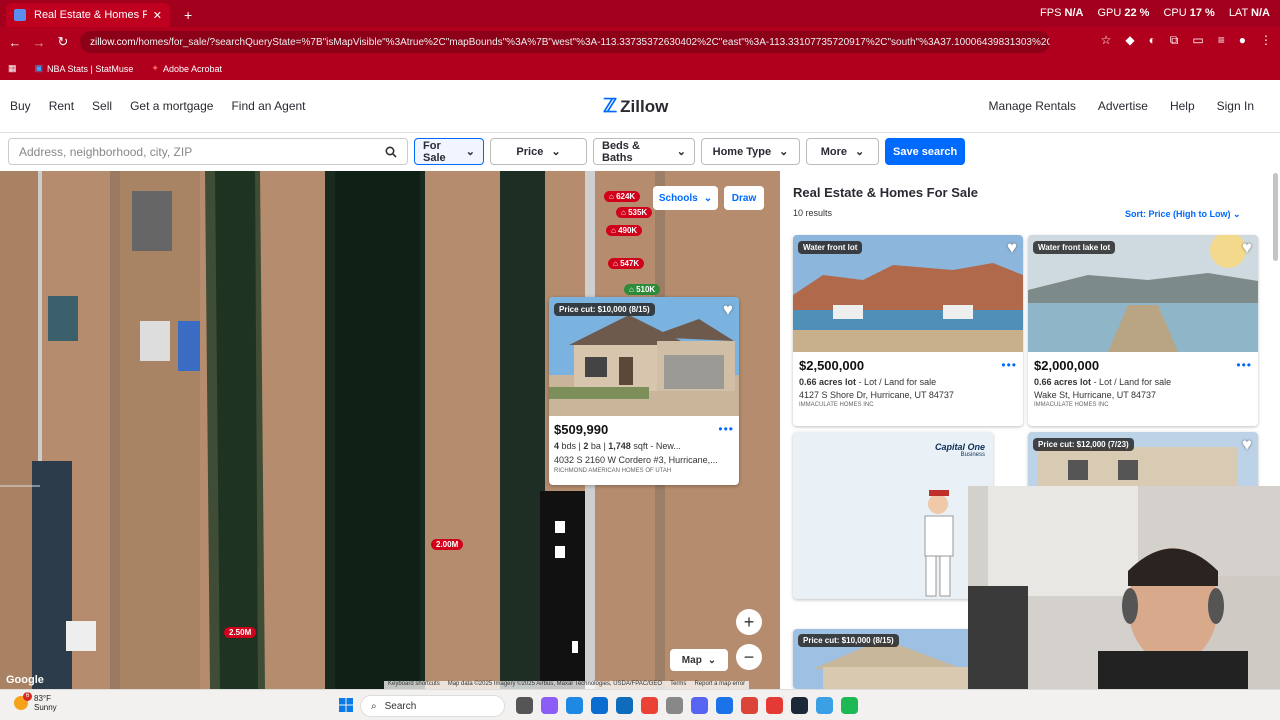  What do you see at coordinates (624, 230) in the screenshot?
I see `map-pin-490k: ⌂ 490K` at bounding box center [624, 230].